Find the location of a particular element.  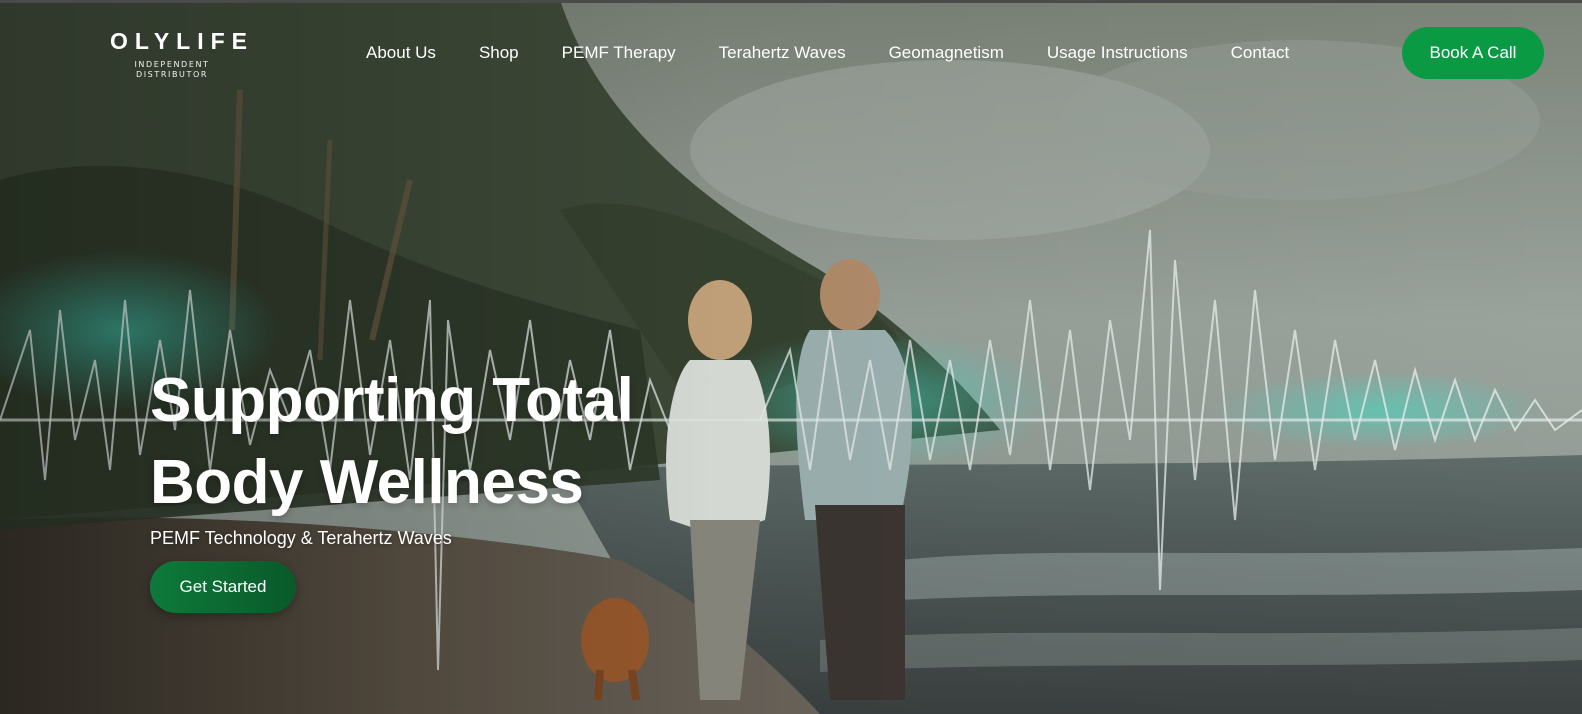

nav-link-pemf-therapy: PEMF Therapy is located at coordinates (619, 53).